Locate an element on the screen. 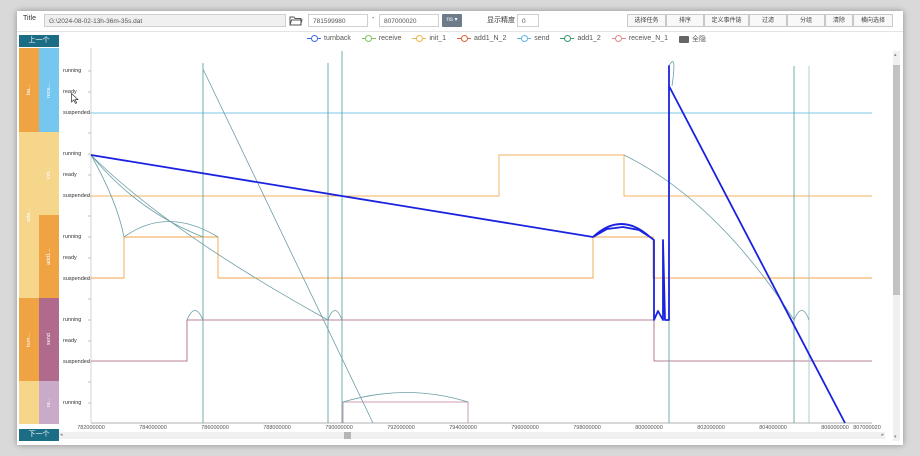  scroll-down-icon: ▾ is located at coordinates (895, 437).